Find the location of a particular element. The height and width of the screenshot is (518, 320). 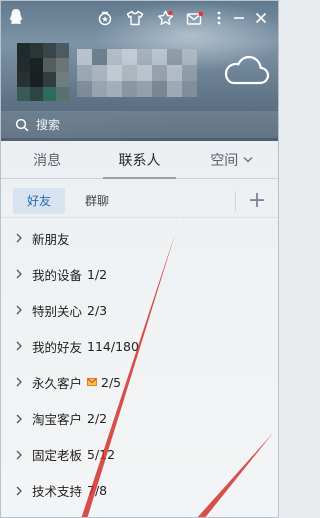

group-name: 淘宝客户 is located at coordinates (57, 420).